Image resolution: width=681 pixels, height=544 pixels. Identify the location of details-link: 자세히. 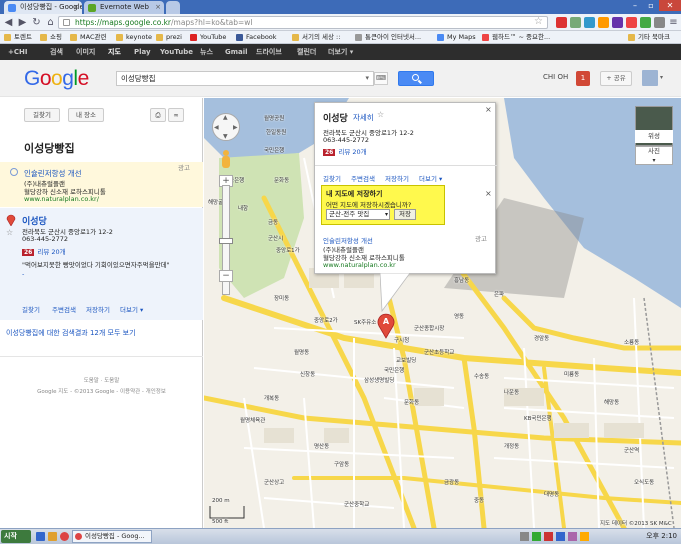
(363, 117).